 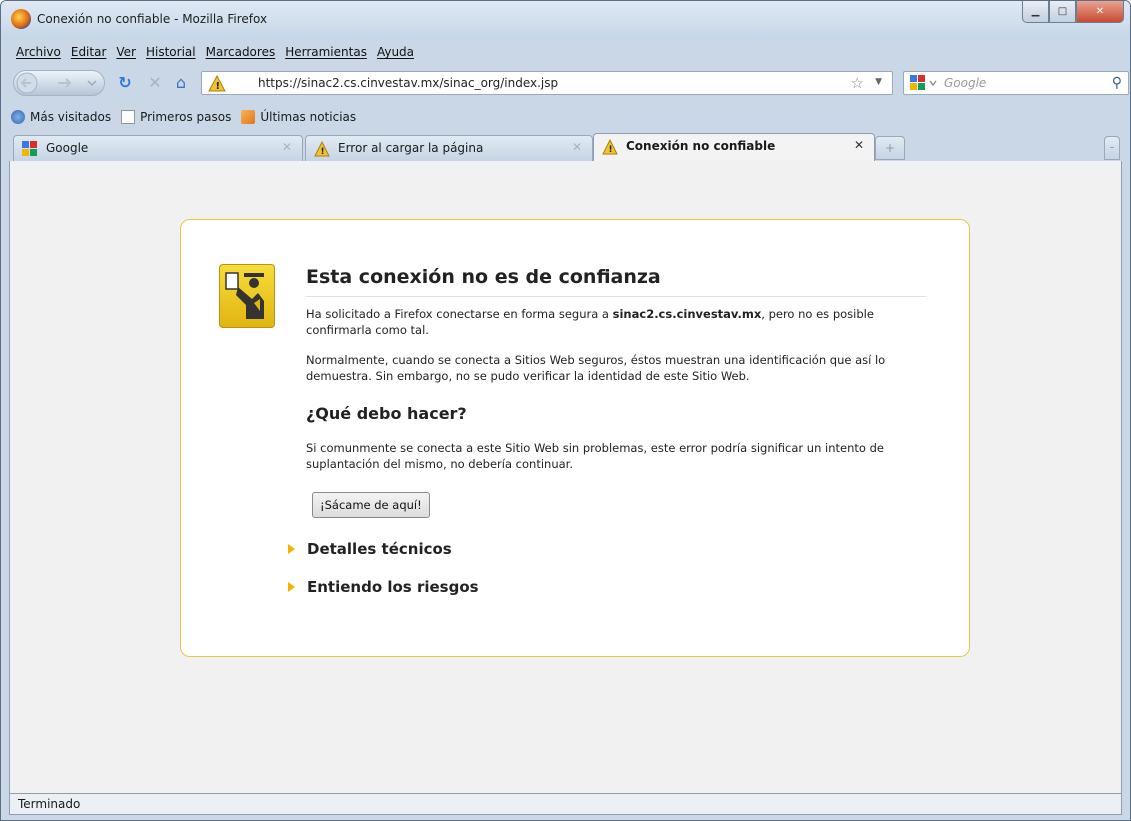 I want to click on tab-untrusted-connection: ! Conexión no confiable ✕, so click(x=734, y=147).